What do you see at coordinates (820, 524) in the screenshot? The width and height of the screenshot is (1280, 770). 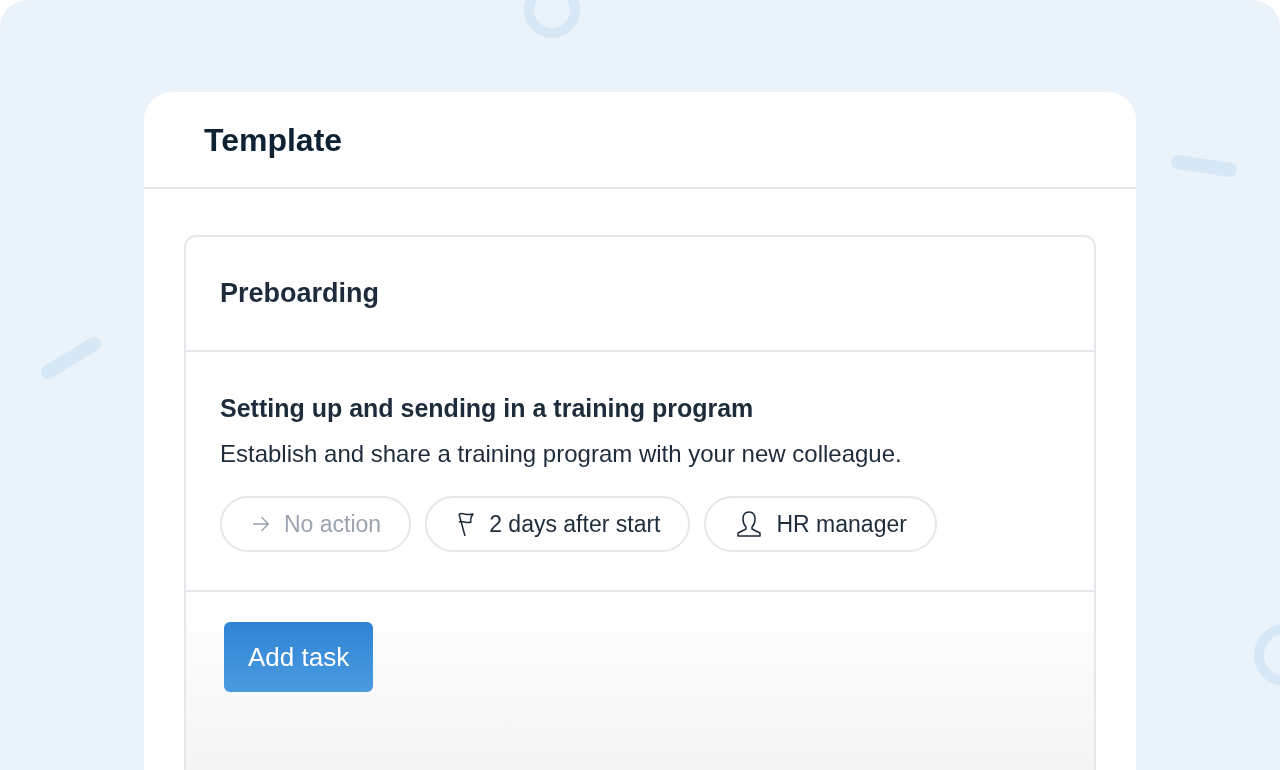 I see `task-chip: HR manager` at bounding box center [820, 524].